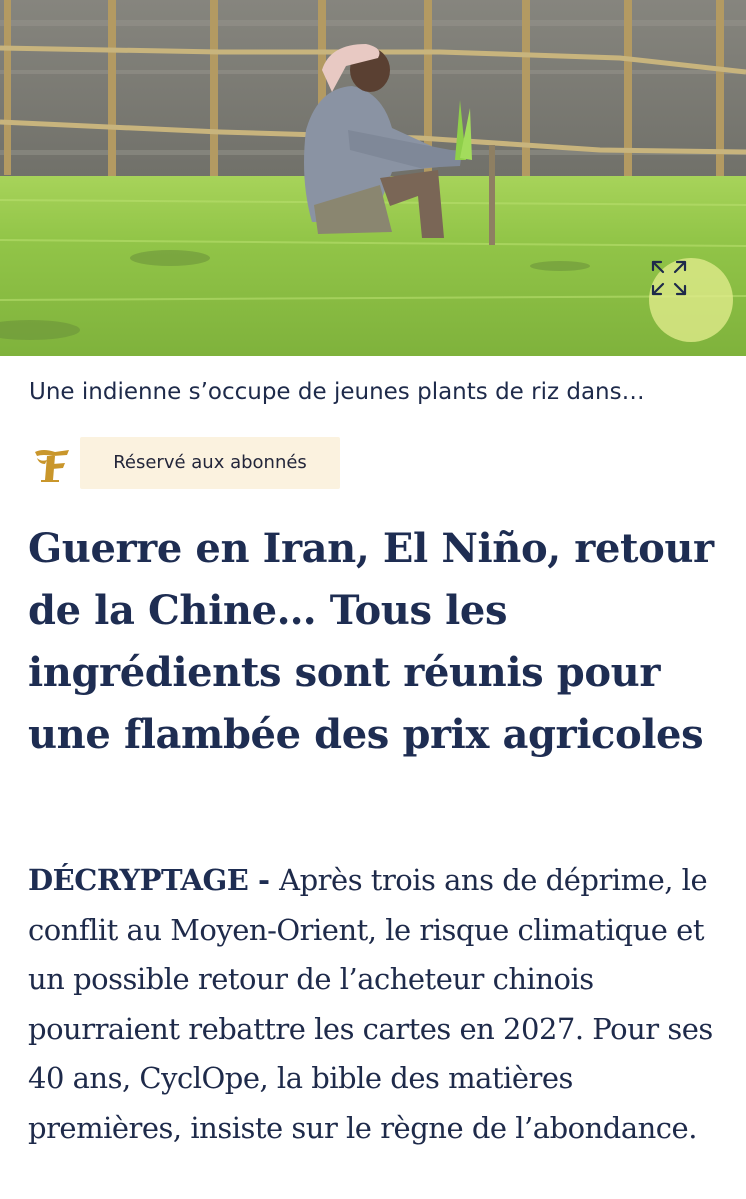 The width and height of the screenshot is (746, 1199). I want to click on le-figaro-f-logo-icon, so click(52, 466).